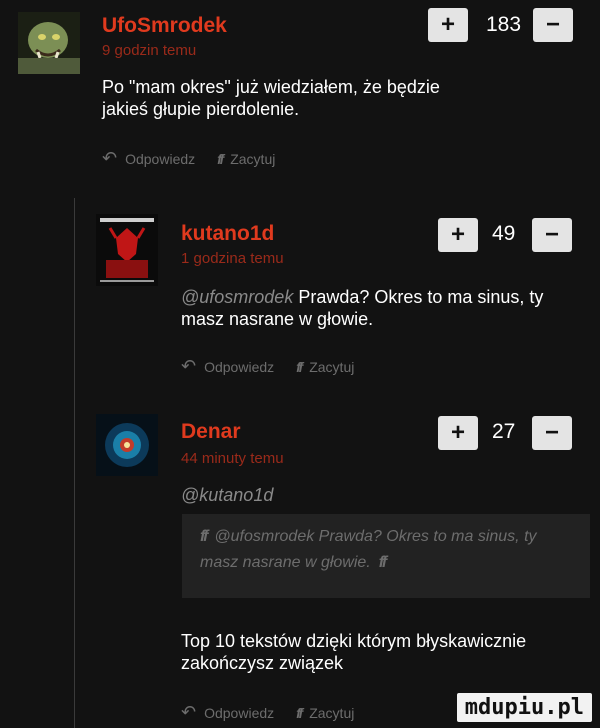 The width and height of the screenshot is (600, 728). Describe the element at coordinates (504, 233) in the screenshot. I see `score: 49` at that location.